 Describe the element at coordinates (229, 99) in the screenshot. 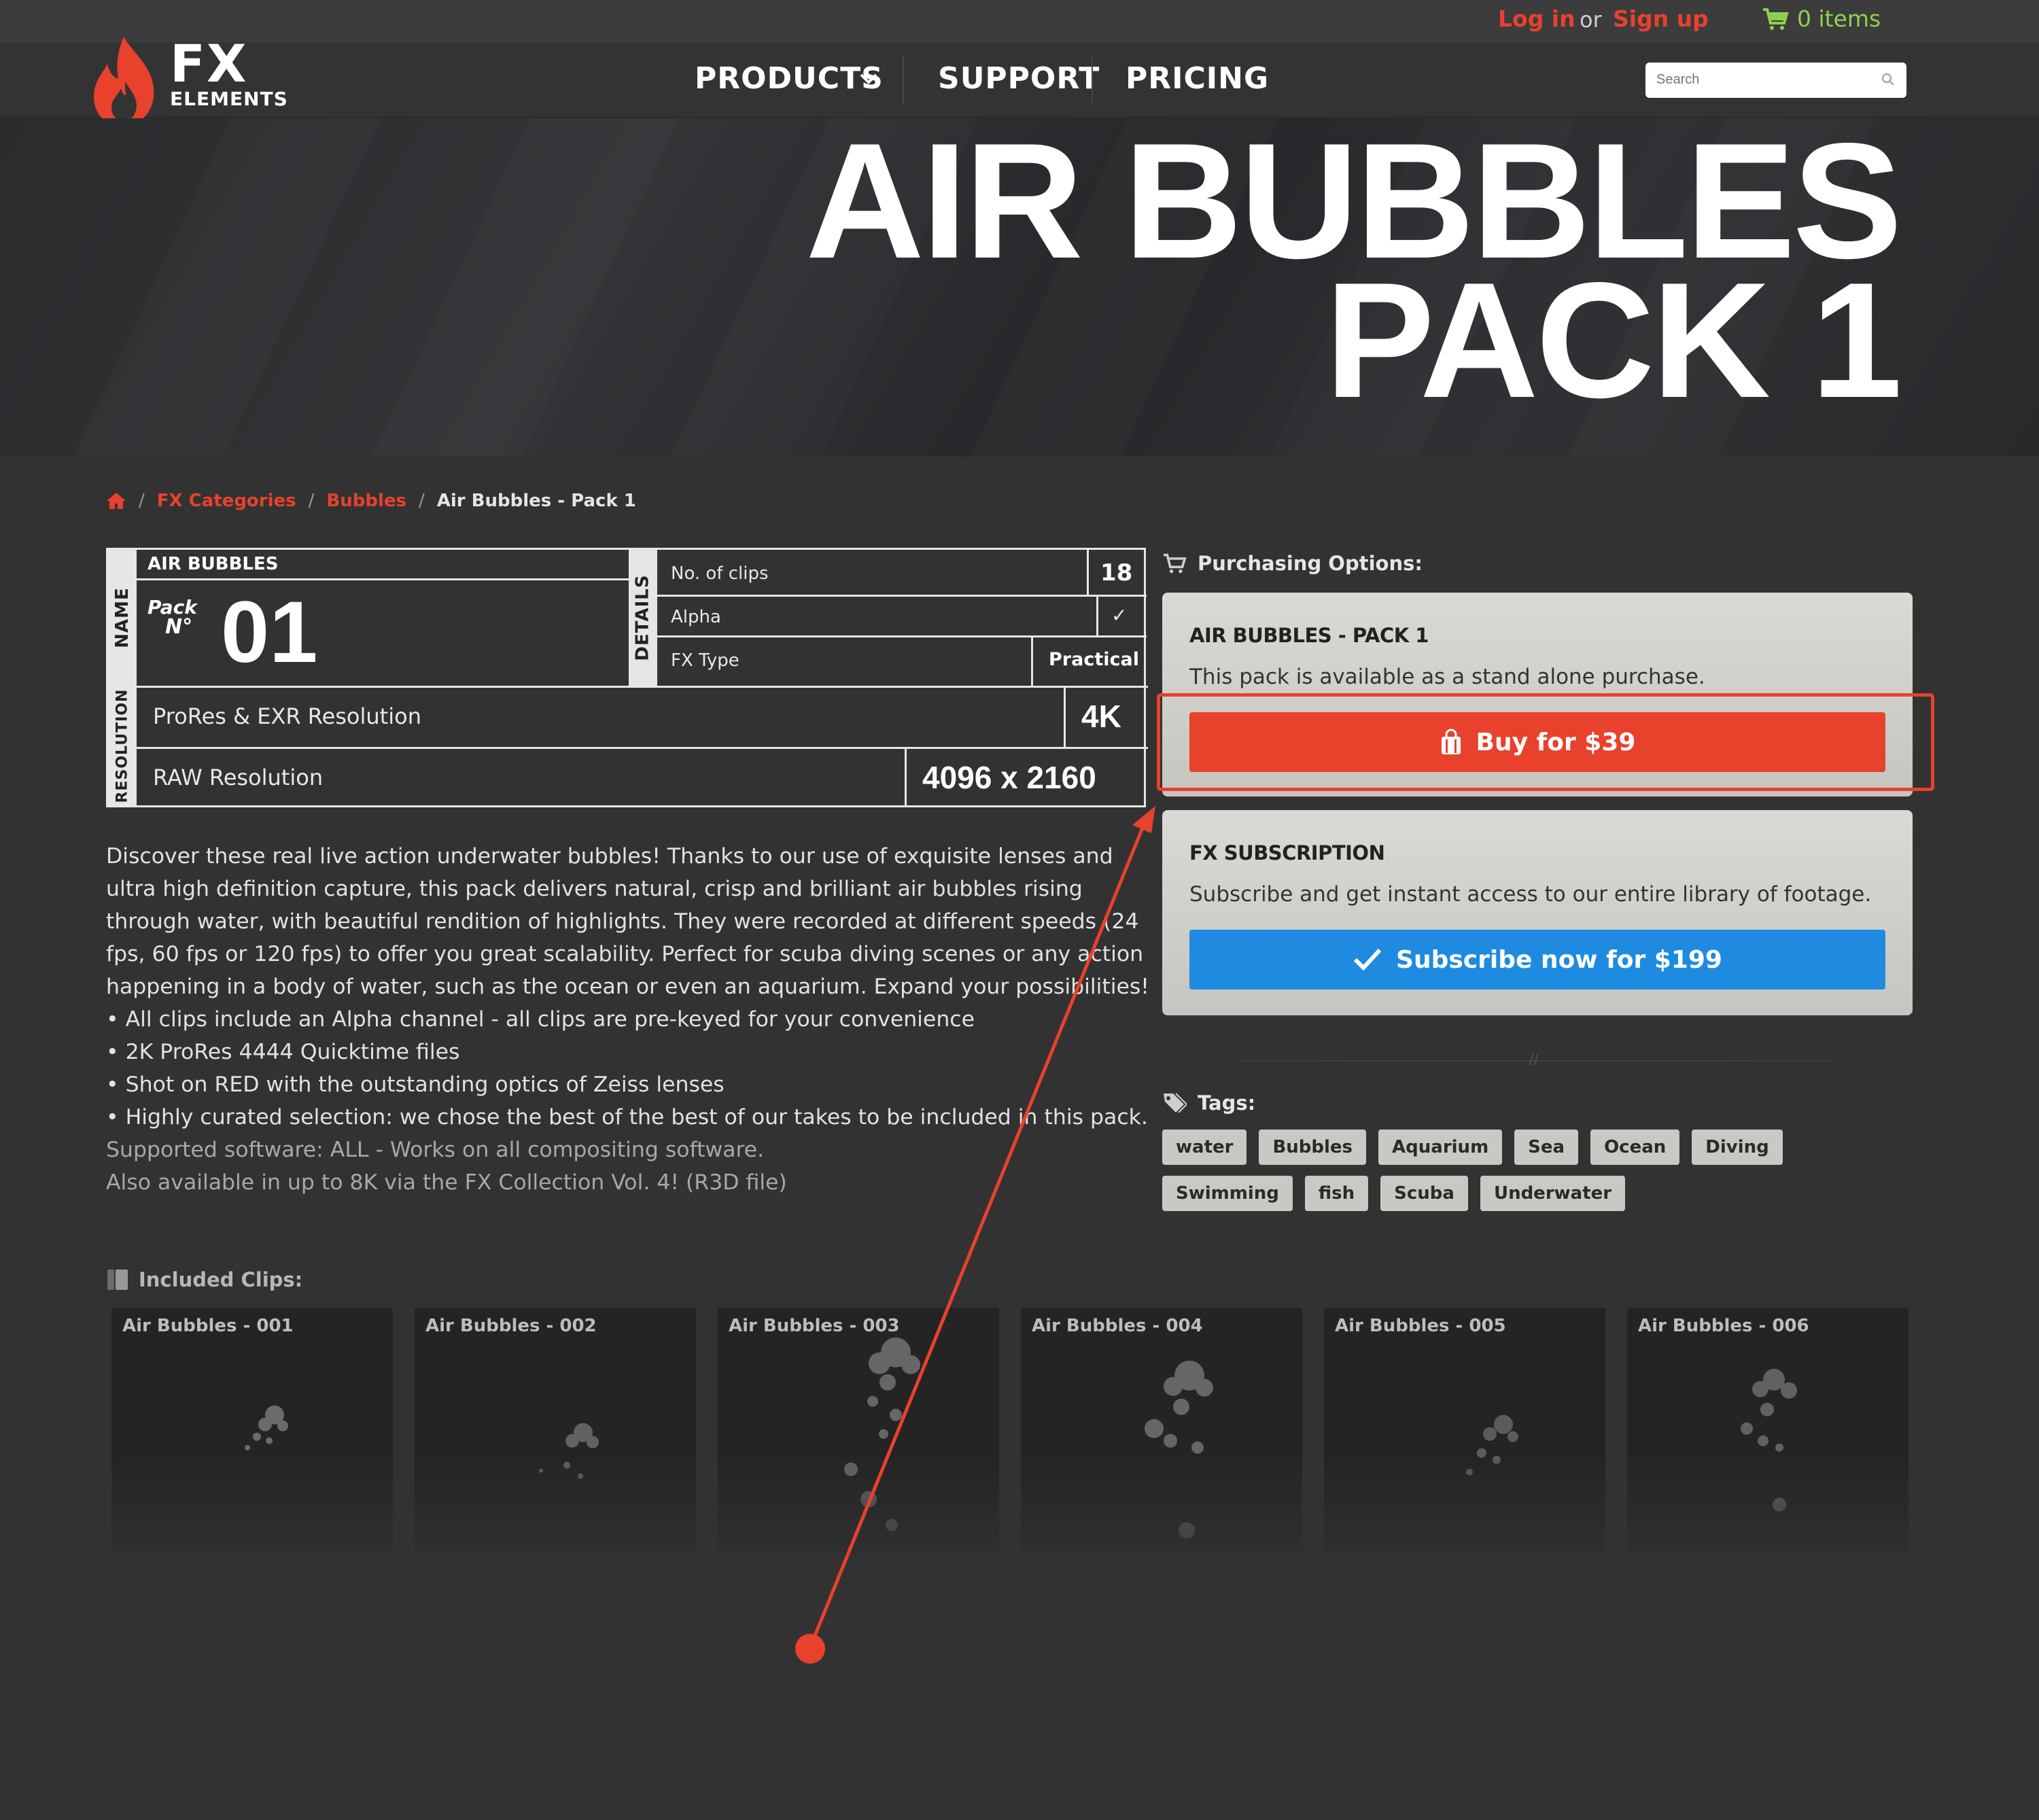

I see `logo-text-elements: ELEMENTS` at that location.